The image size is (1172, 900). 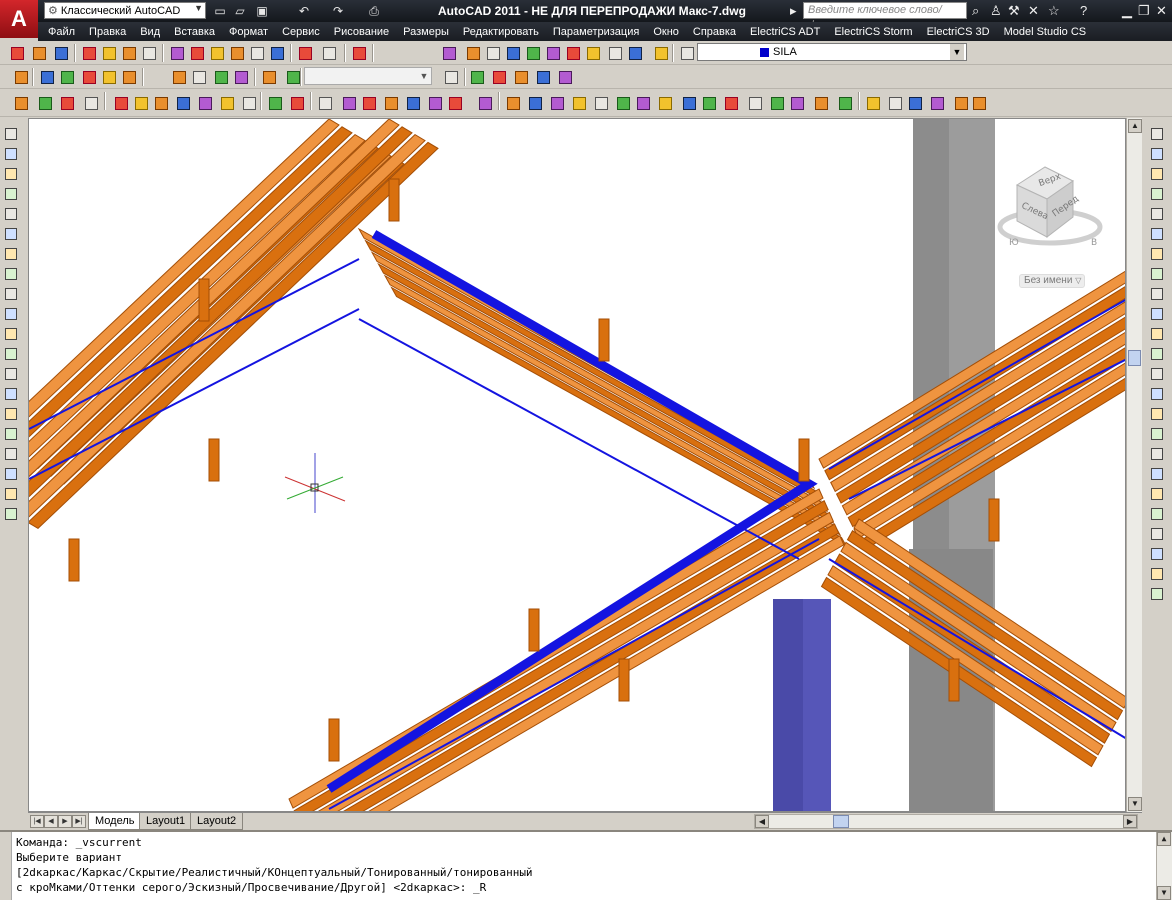 I want to click on open-icon: ▱, so click(x=240, y=11).